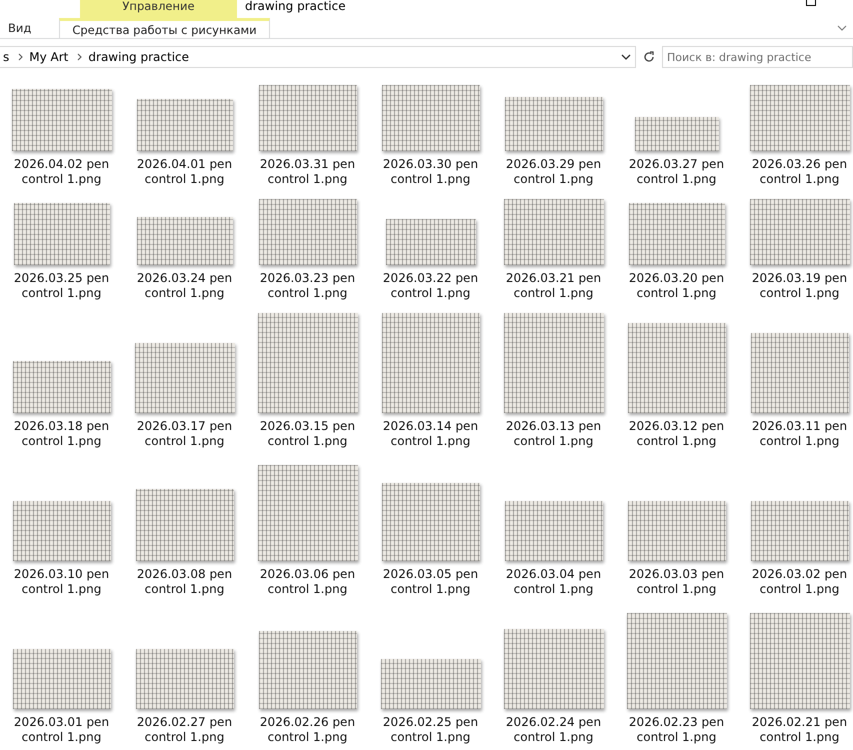 The height and width of the screenshot is (750, 853). I want to click on file-name: 2026.03.23 pen control 1.png, so click(307, 286).